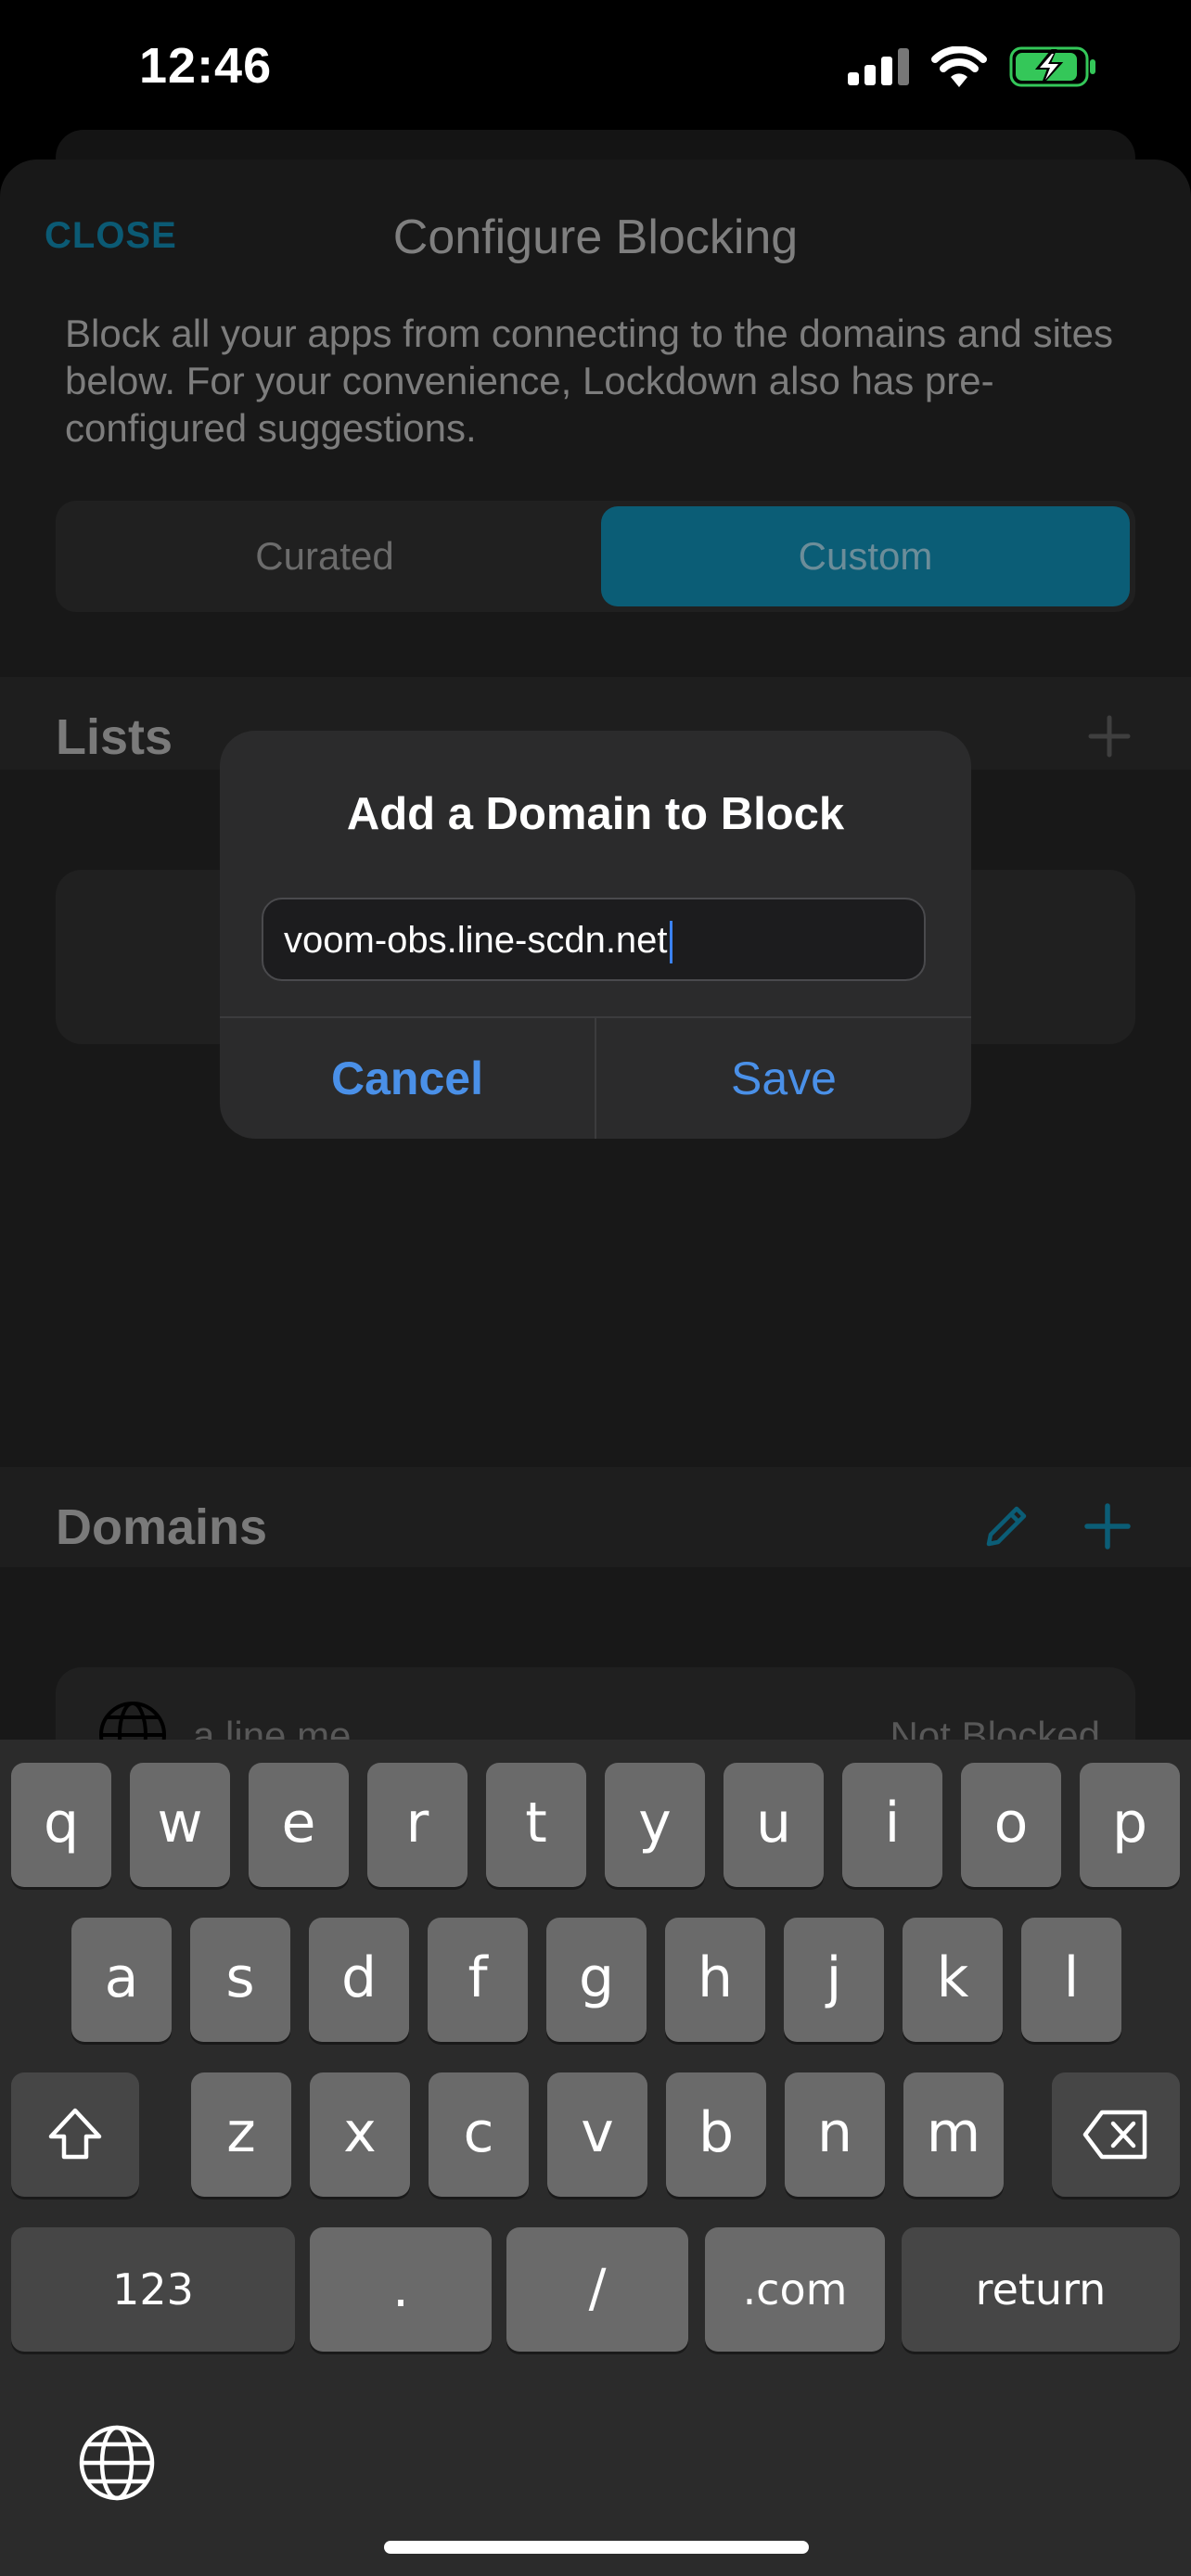 This screenshot has width=1191, height=2576. Describe the element at coordinates (180, 1825) in the screenshot. I see `key-w: w` at that location.